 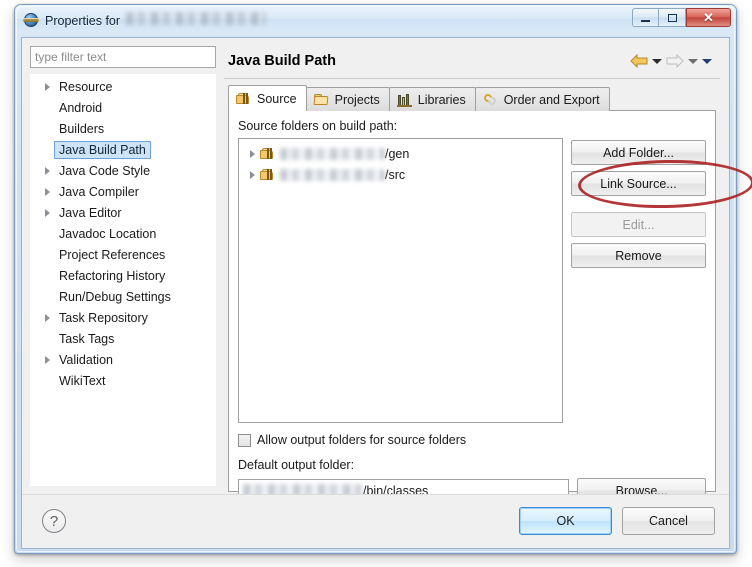 I want to click on window-title-project-blurred, so click(x=196, y=18).